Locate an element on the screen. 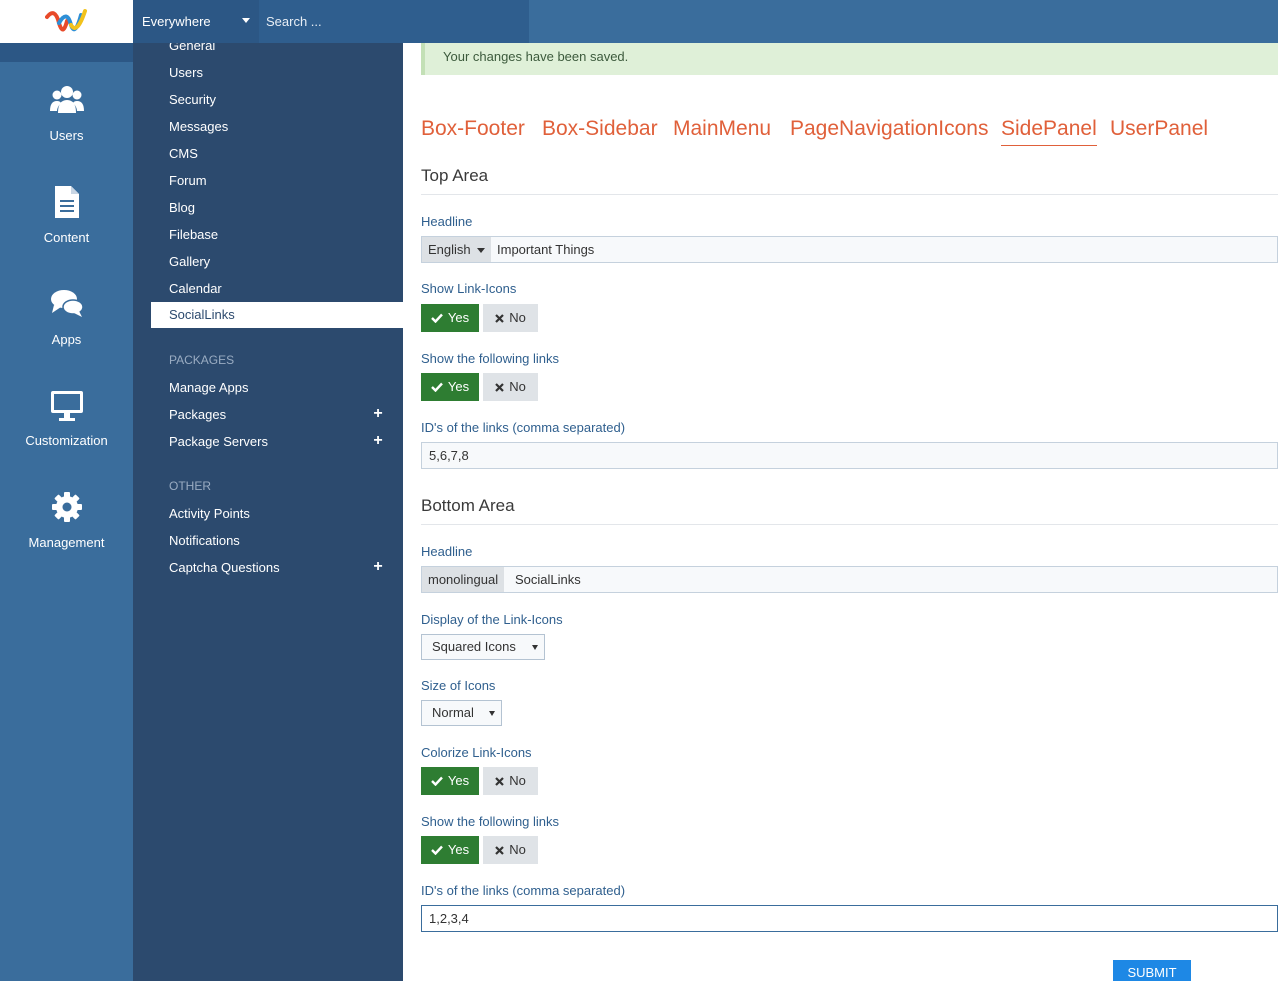 This screenshot has width=1278, height=981. tab-mainmenu: MainMenu is located at coordinates (722, 129).